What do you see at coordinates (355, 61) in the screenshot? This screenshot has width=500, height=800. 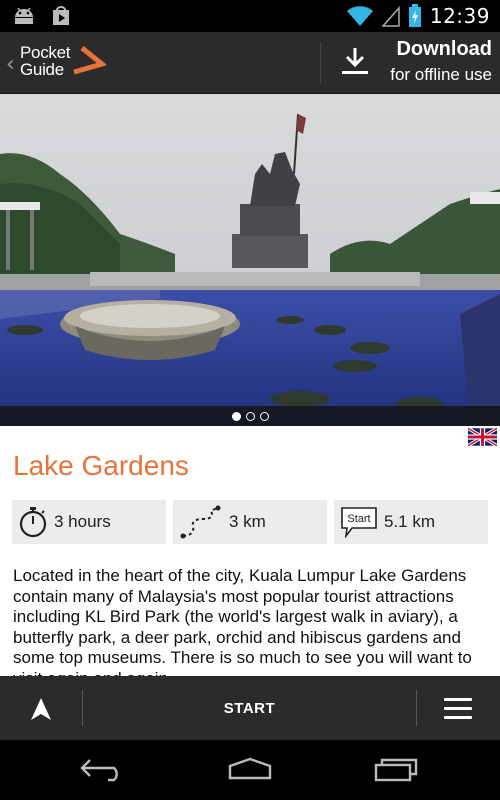 I see `download-icon` at bounding box center [355, 61].